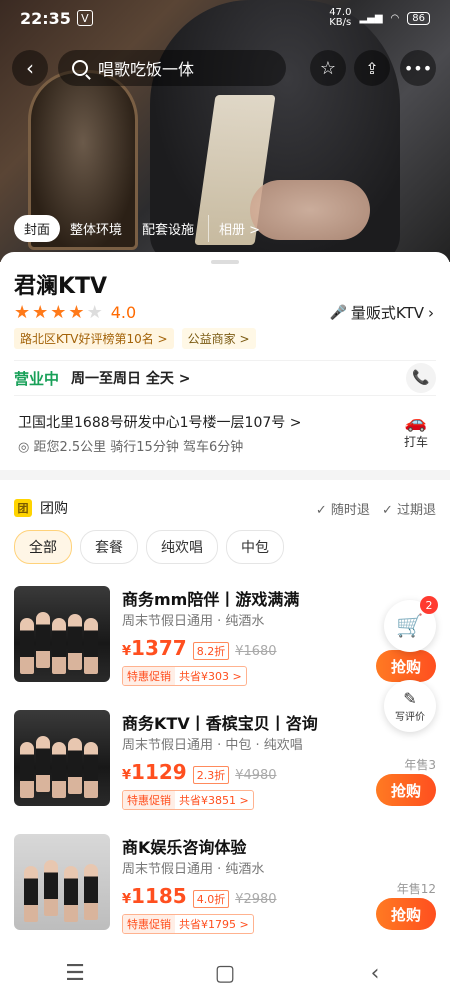 The height and width of the screenshot is (1000, 450). What do you see at coordinates (256, 651) in the screenshot?
I see `original-price: ¥1680` at bounding box center [256, 651].